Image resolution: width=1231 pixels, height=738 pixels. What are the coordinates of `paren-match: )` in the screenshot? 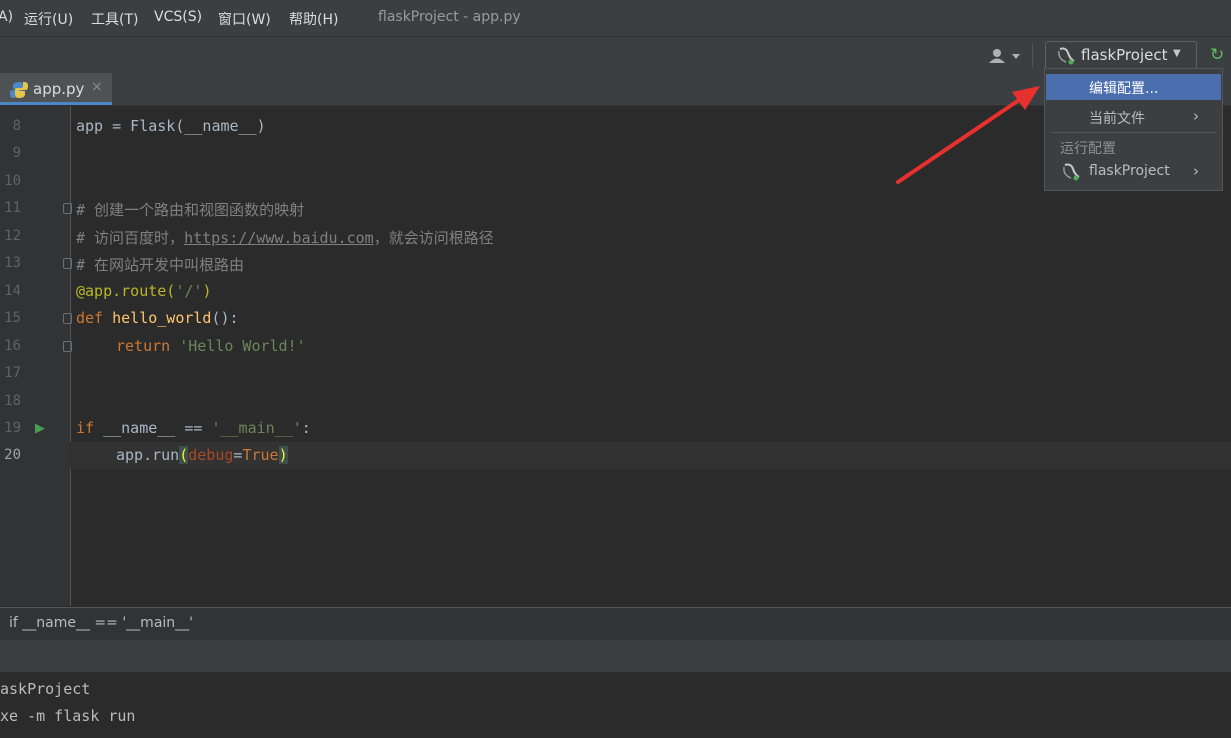 It's located at (283, 455).